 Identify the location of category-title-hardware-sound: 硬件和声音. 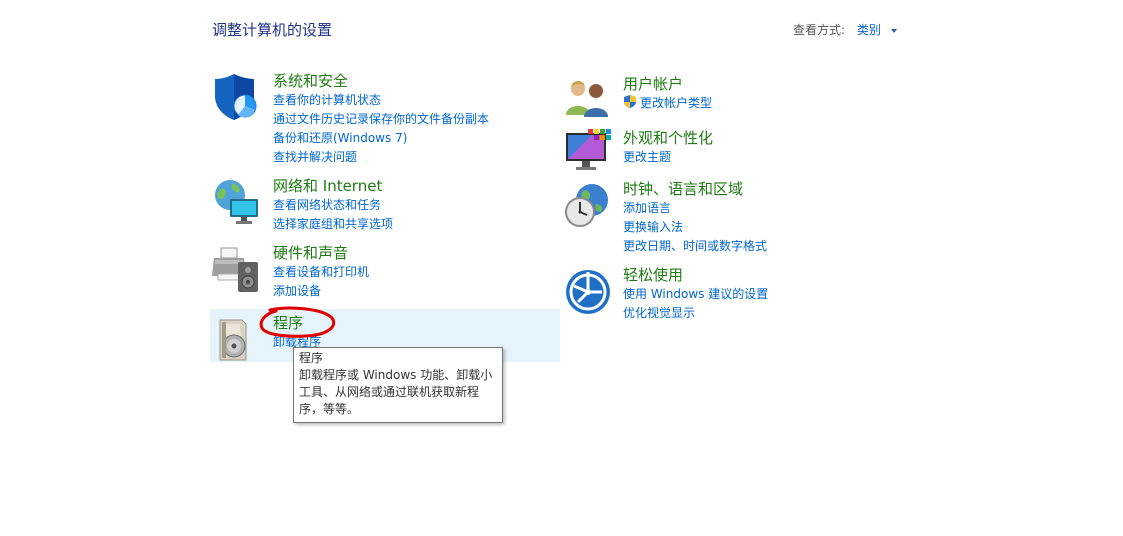
(321, 253).